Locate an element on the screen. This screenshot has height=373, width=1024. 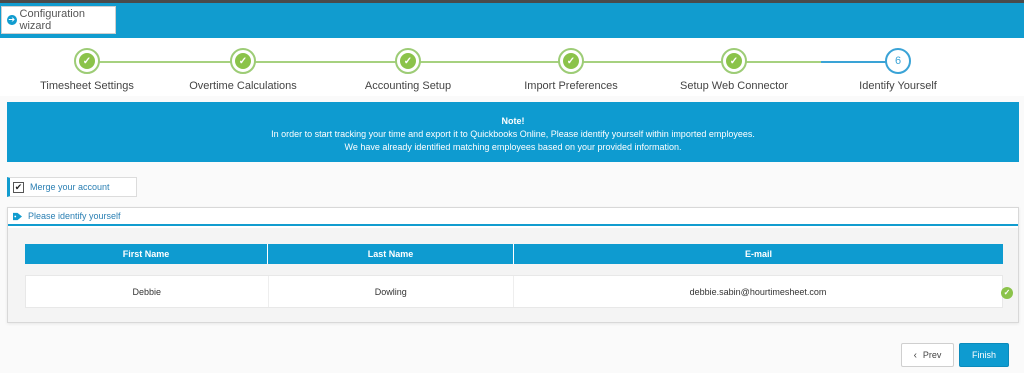
cell-first-name: Debbie is located at coordinates (147, 291).